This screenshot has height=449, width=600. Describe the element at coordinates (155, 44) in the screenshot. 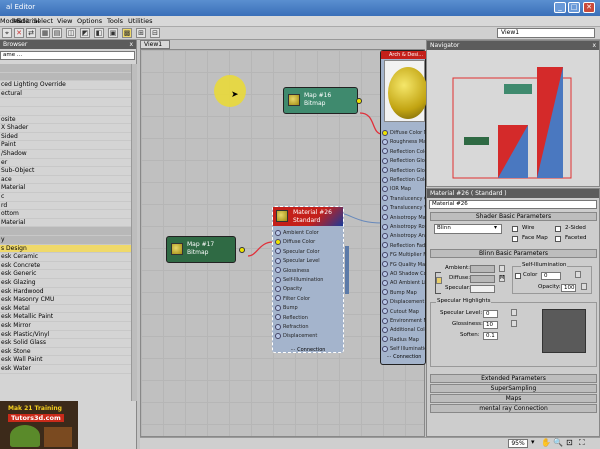

I see `tab-view1: View1` at that location.